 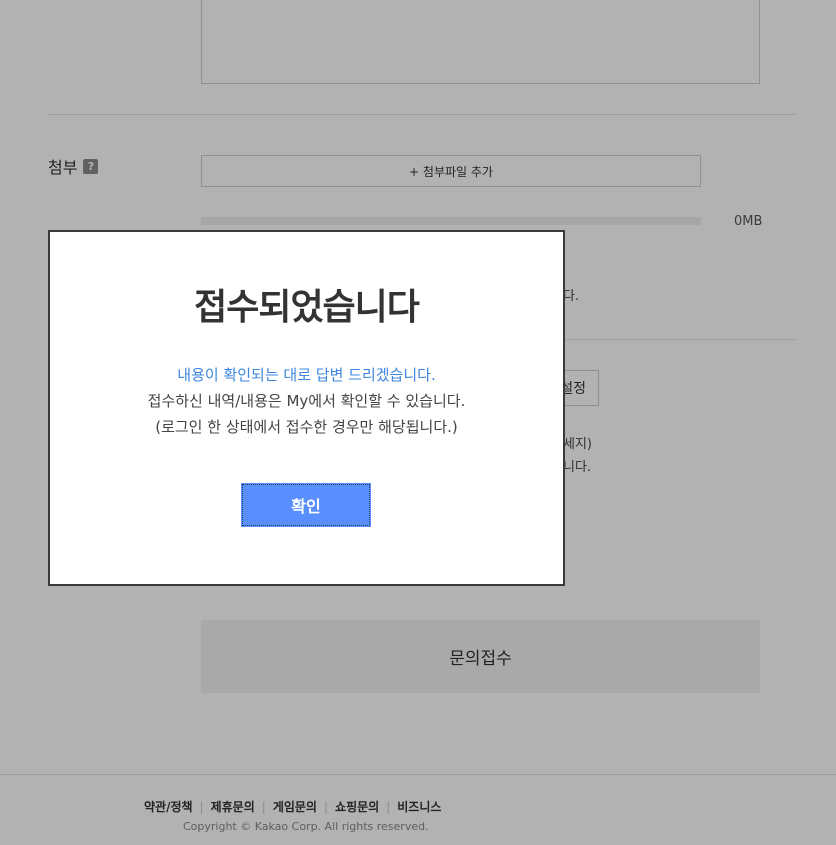 I want to click on dialog-message-highlight: 내용이 확인되는 대로 답변 드리겠습니다., so click(x=306, y=375).